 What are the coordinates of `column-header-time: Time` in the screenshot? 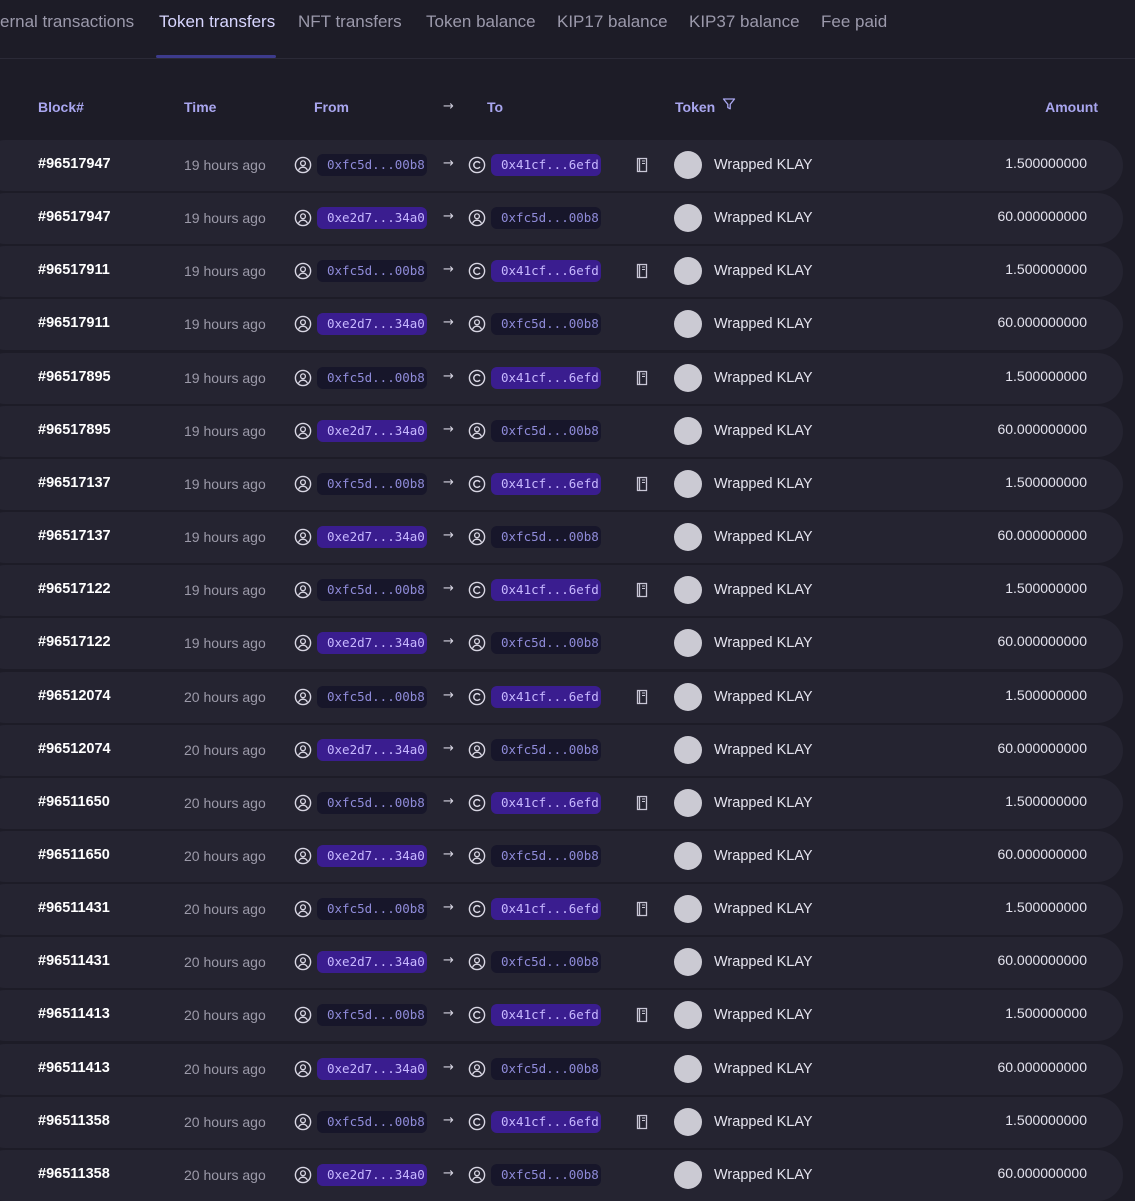 It's located at (200, 107).